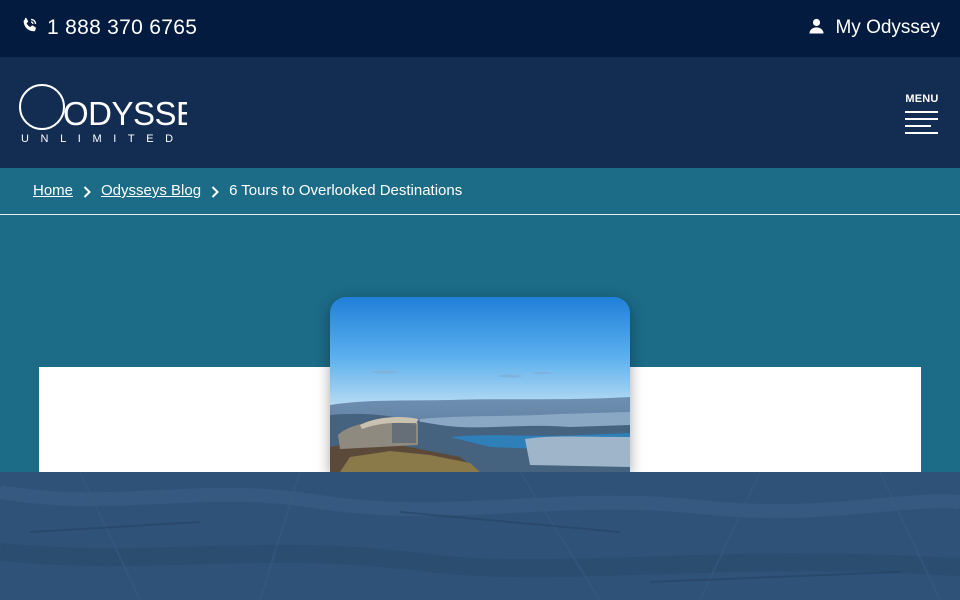 Image resolution: width=960 pixels, height=600 pixels. I want to click on top-utility-bar: 1 888 370 6765 My Odyssey, so click(480, 28).